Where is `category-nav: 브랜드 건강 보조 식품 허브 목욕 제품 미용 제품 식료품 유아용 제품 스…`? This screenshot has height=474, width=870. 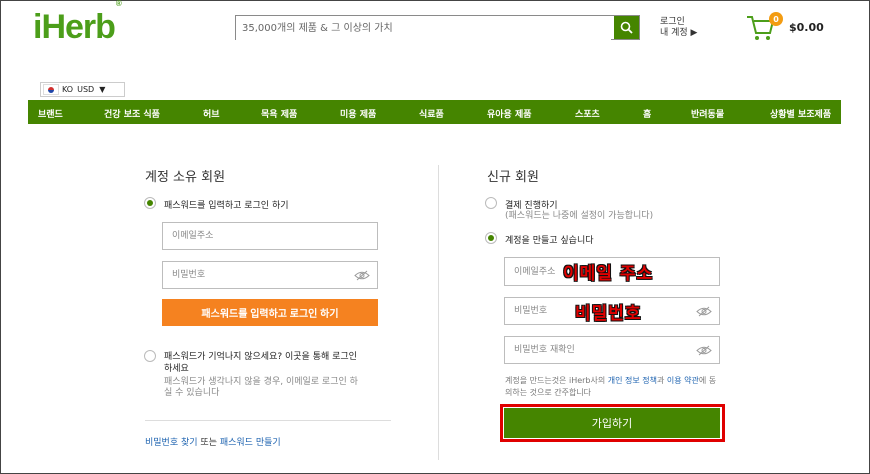
category-nav: 브랜드 건강 보조 식품 허브 목욕 제품 미용 제품 식료품 유아용 제품 스… is located at coordinates (434, 112).